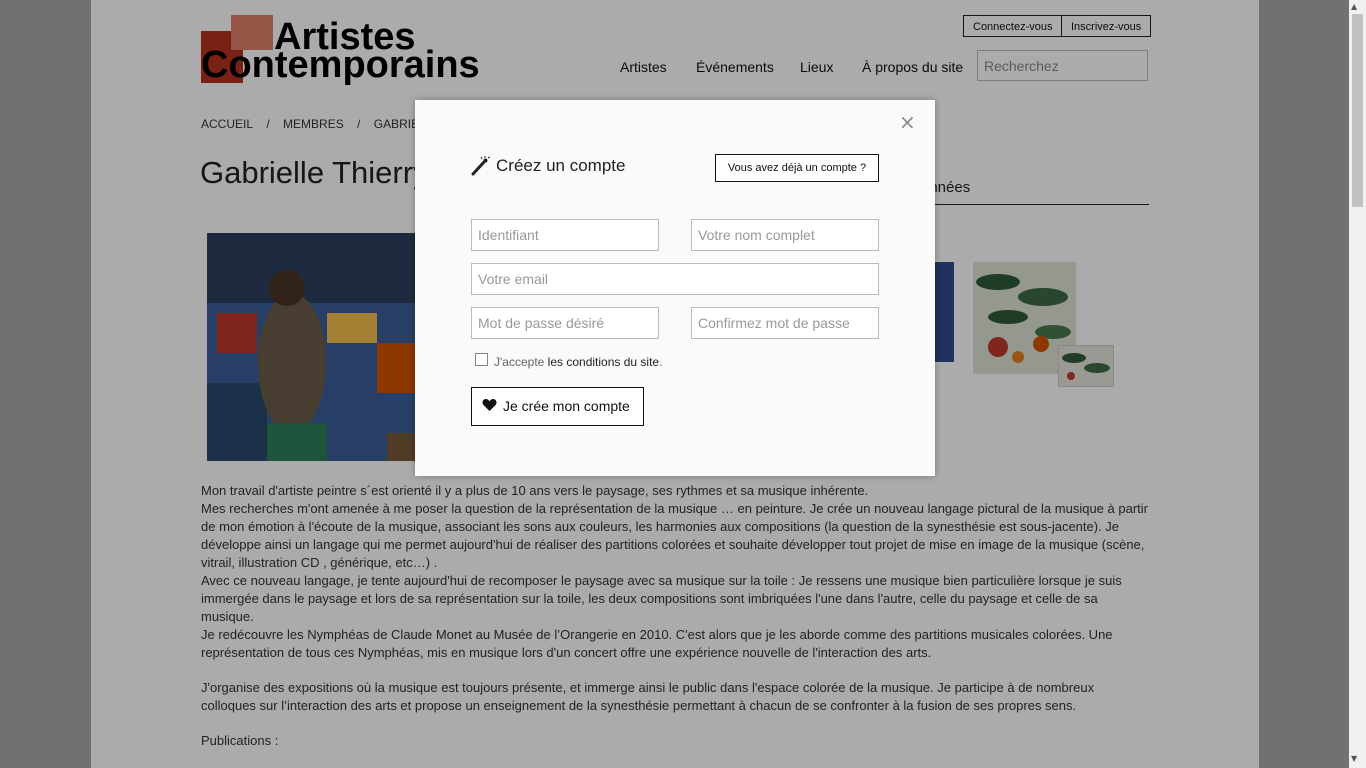 This screenshot has height=768, width=1366. What do you see at coordinates (675, 279) in the screenshot?
I see `email-field` at bounding box center [675, 279].